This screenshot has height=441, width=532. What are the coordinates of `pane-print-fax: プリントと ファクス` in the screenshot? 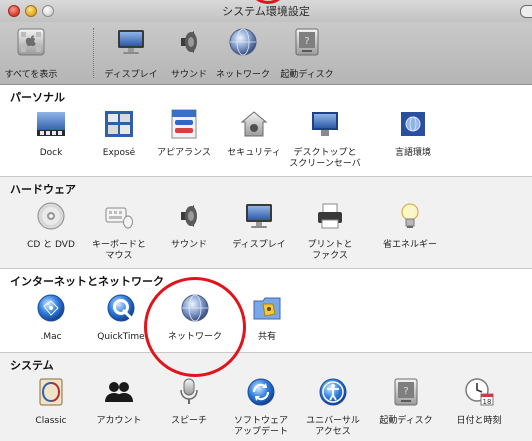 It's located at (330, 231).